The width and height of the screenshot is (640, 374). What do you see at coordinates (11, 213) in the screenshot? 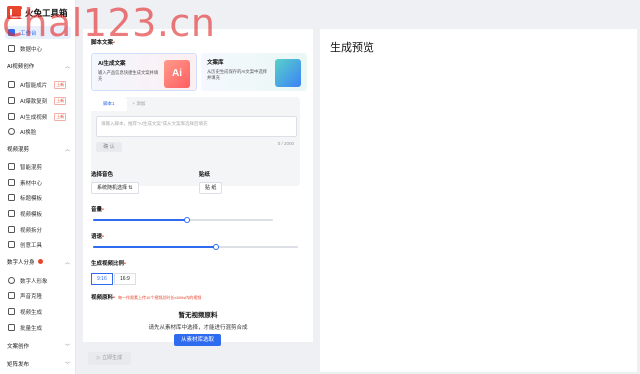
I see `template-icon` at bounding box center [11, 213].